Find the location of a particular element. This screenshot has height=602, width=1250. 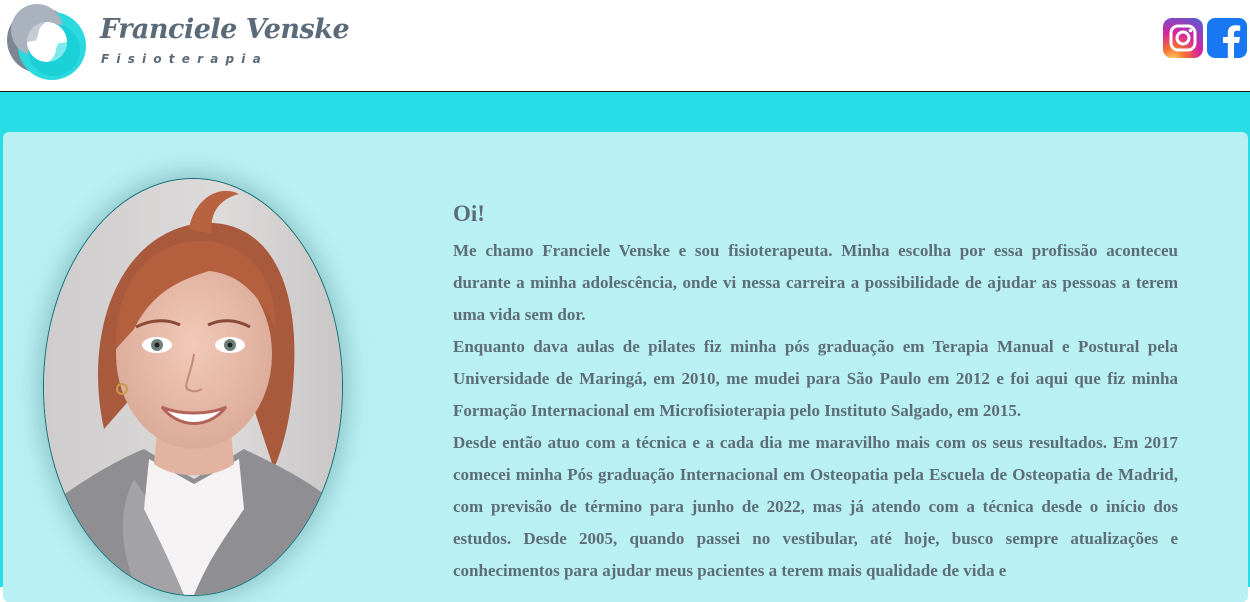

brand-subtitle: Fisioterapia is located at coordinates (184, 59).